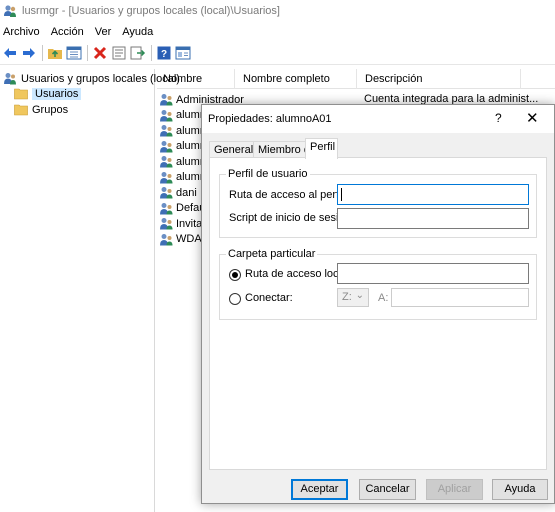 Image resolution: width=555 pixels, height=512 pixels. Describe the element at coordinates (138, 53) in the screenshot. I see `export-list-icon` at that location.